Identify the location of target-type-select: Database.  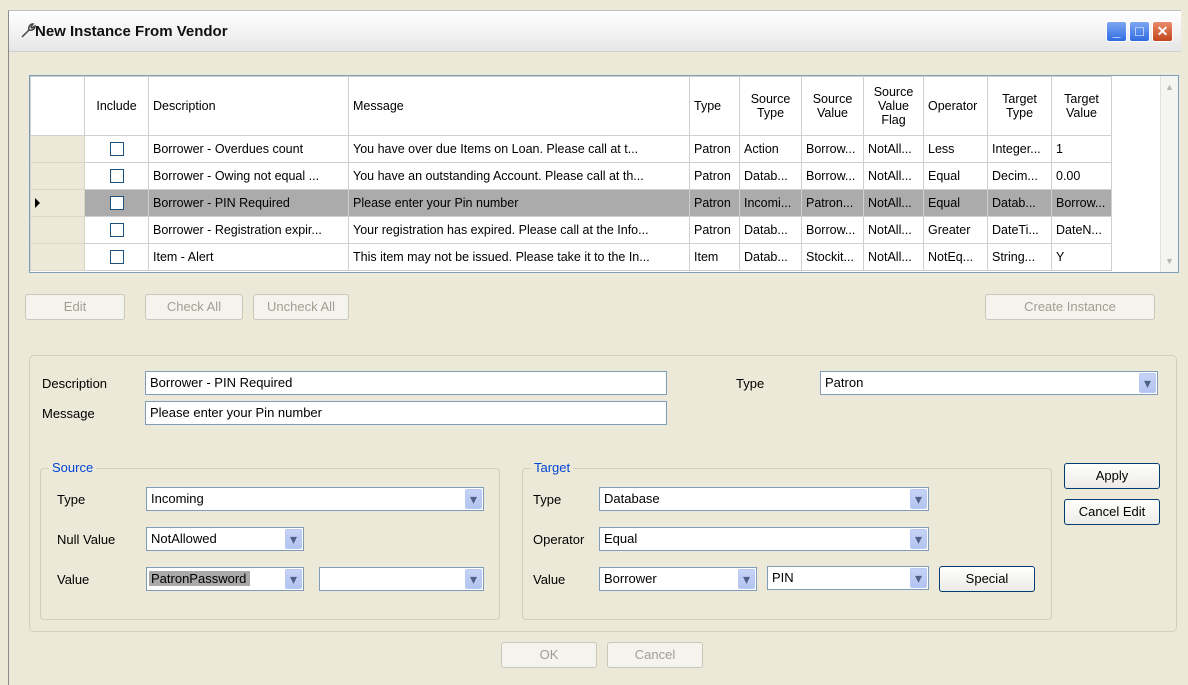
(764, 499).